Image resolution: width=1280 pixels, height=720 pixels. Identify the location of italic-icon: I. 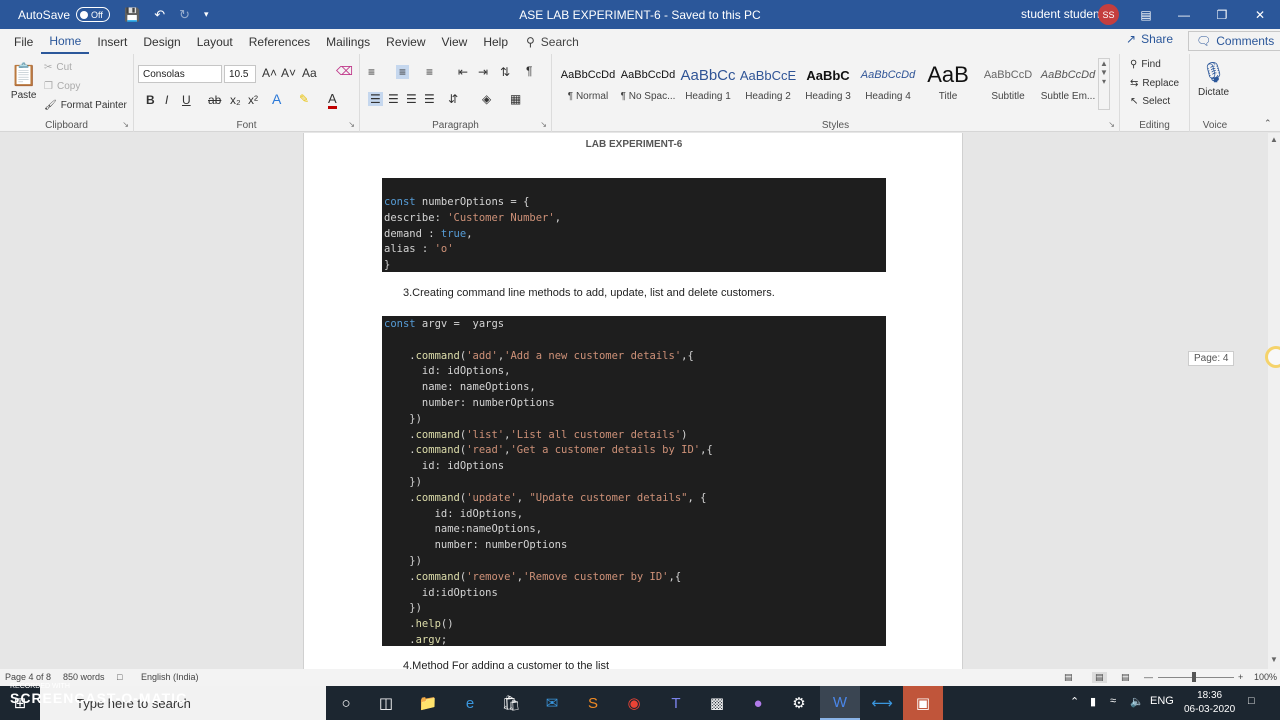
(166, 100).